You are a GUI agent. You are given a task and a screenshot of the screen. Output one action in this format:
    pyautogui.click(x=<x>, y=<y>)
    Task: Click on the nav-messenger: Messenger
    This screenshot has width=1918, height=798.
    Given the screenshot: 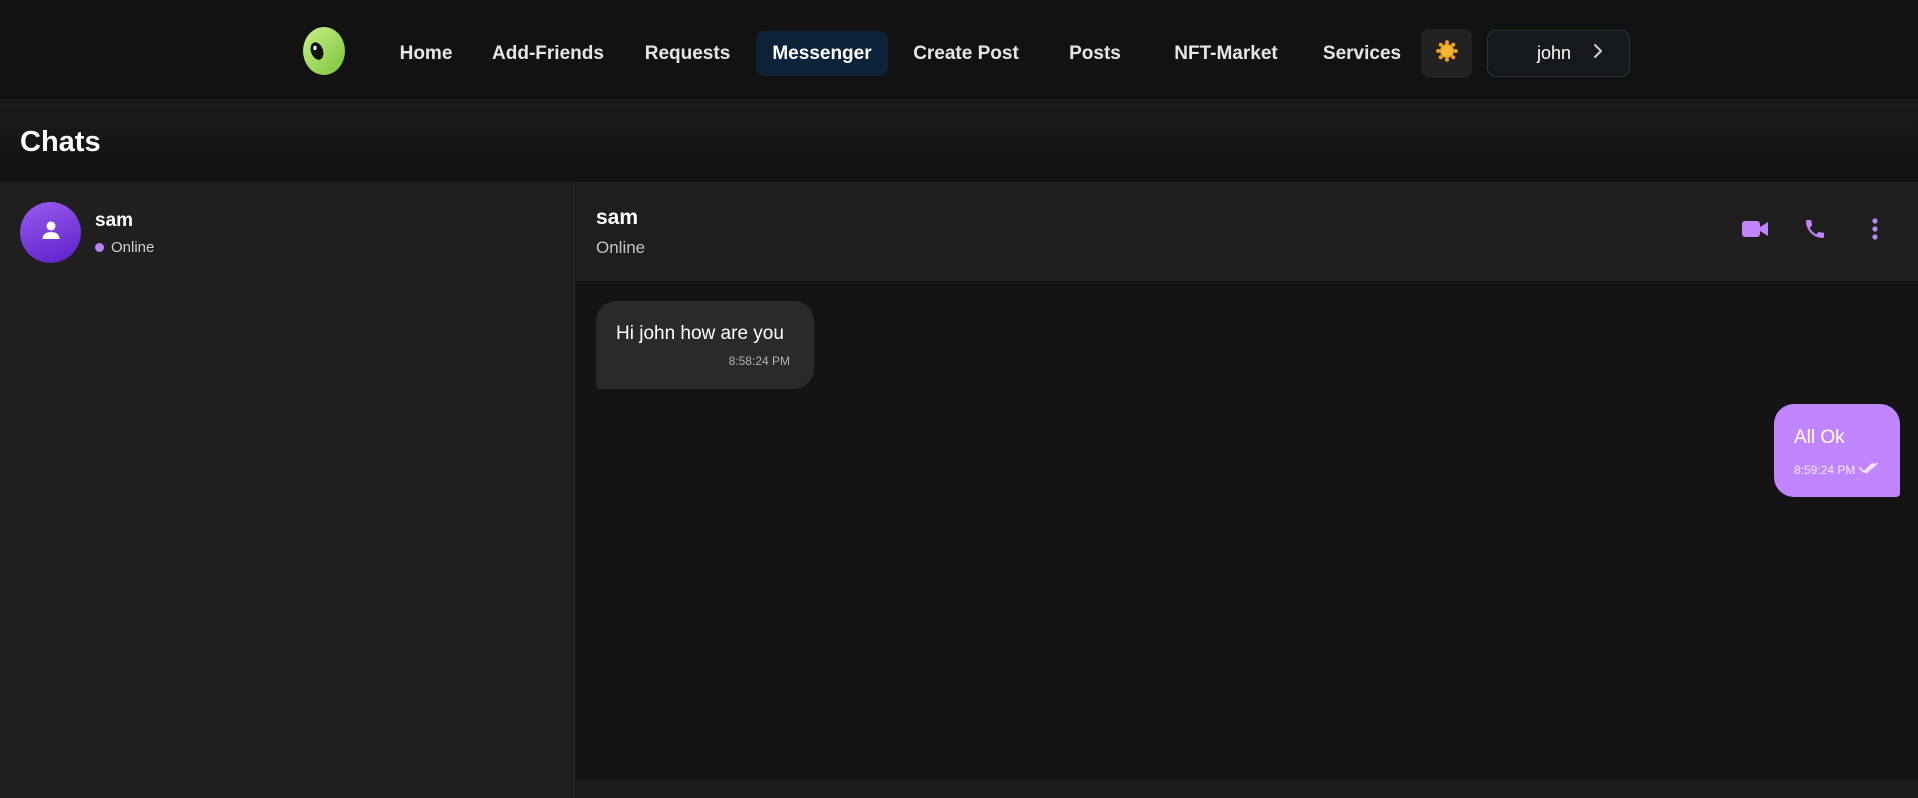 What is the action you would take?
    pyautogui.click(x=822, y=53)
    